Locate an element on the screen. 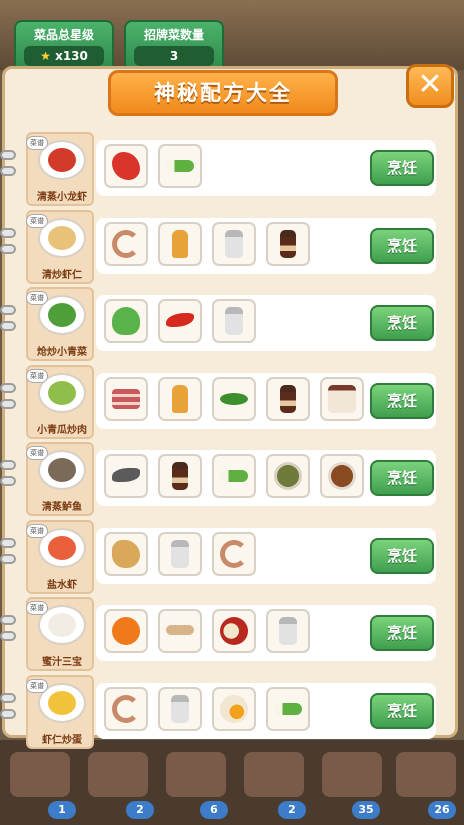 This screenshot has width=464, height=825. recipe-row: 菜谱 虾仁炒蛋 烹饪 is located at coordinates (220, 712).